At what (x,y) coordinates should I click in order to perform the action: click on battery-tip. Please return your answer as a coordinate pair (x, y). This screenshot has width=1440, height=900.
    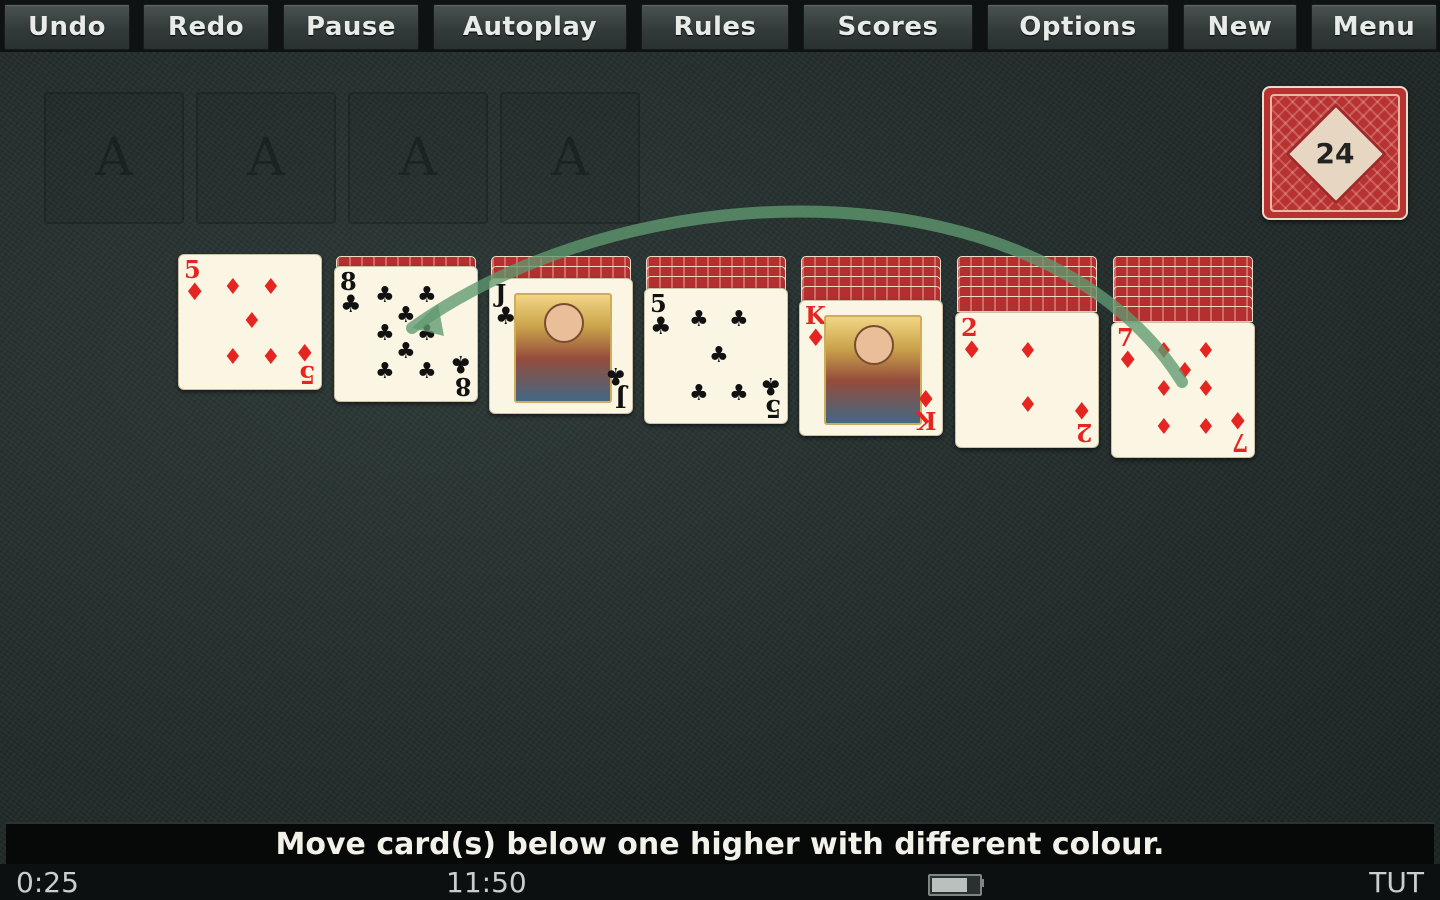
    Looking at the image, I should click on (982, 883).